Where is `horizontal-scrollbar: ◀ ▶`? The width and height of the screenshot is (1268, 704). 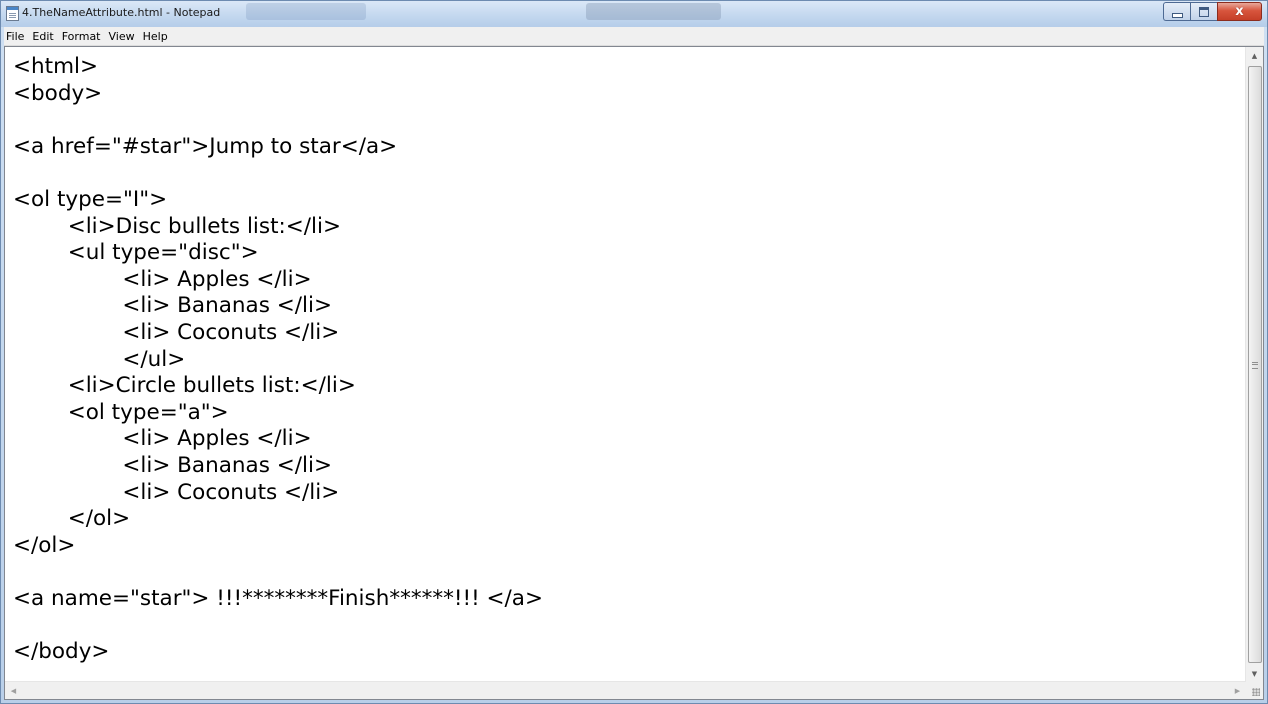
horizontal-scrollbar: ◀ ▶ is located at coordinates (625, 690).